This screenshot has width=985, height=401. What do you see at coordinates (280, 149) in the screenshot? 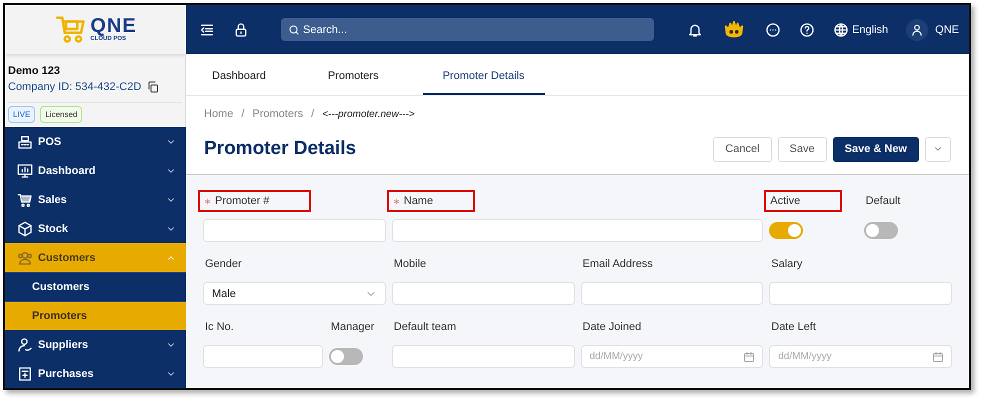
I see `page-title: Promoter Details` at bounding box center [280, 149].